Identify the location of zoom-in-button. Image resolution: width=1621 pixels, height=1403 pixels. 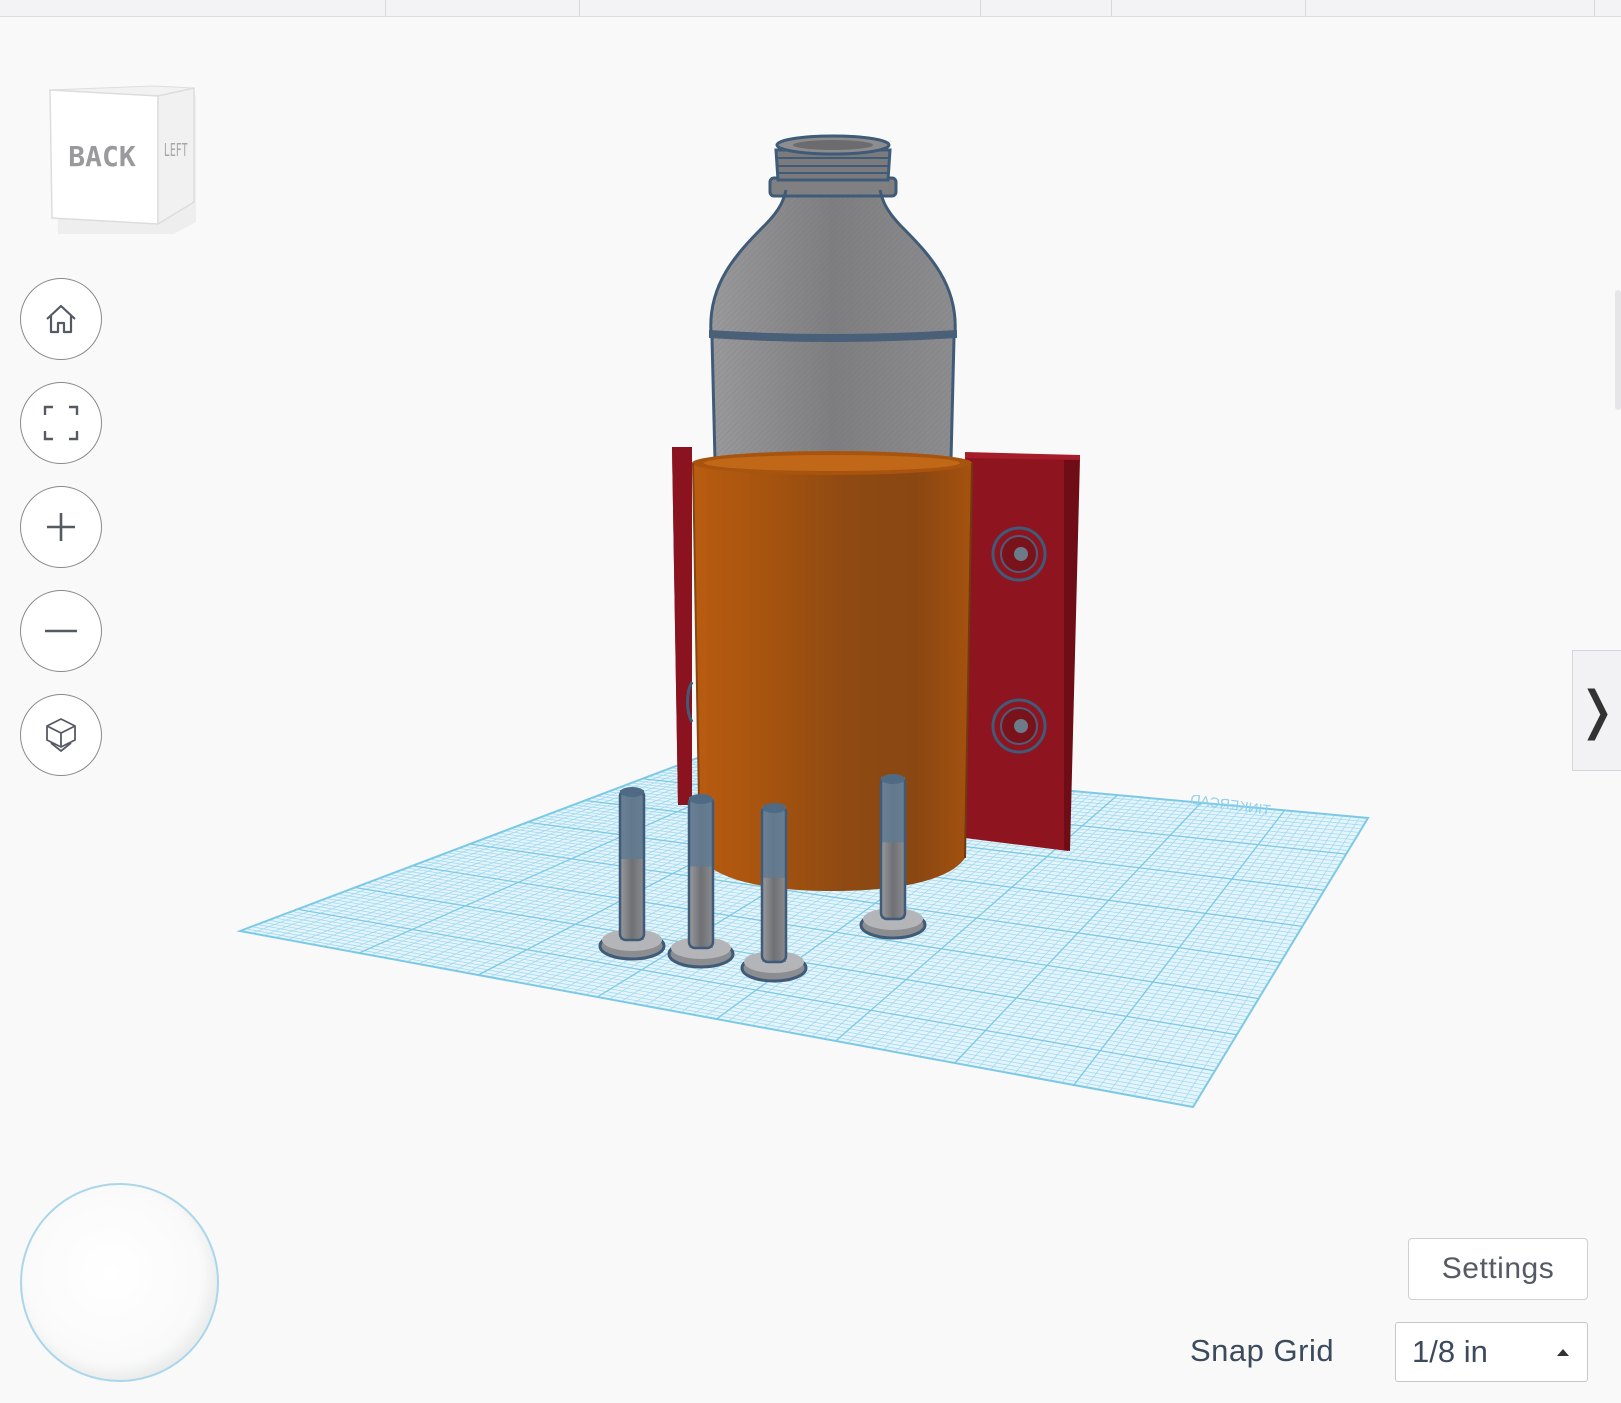
(61, 527).